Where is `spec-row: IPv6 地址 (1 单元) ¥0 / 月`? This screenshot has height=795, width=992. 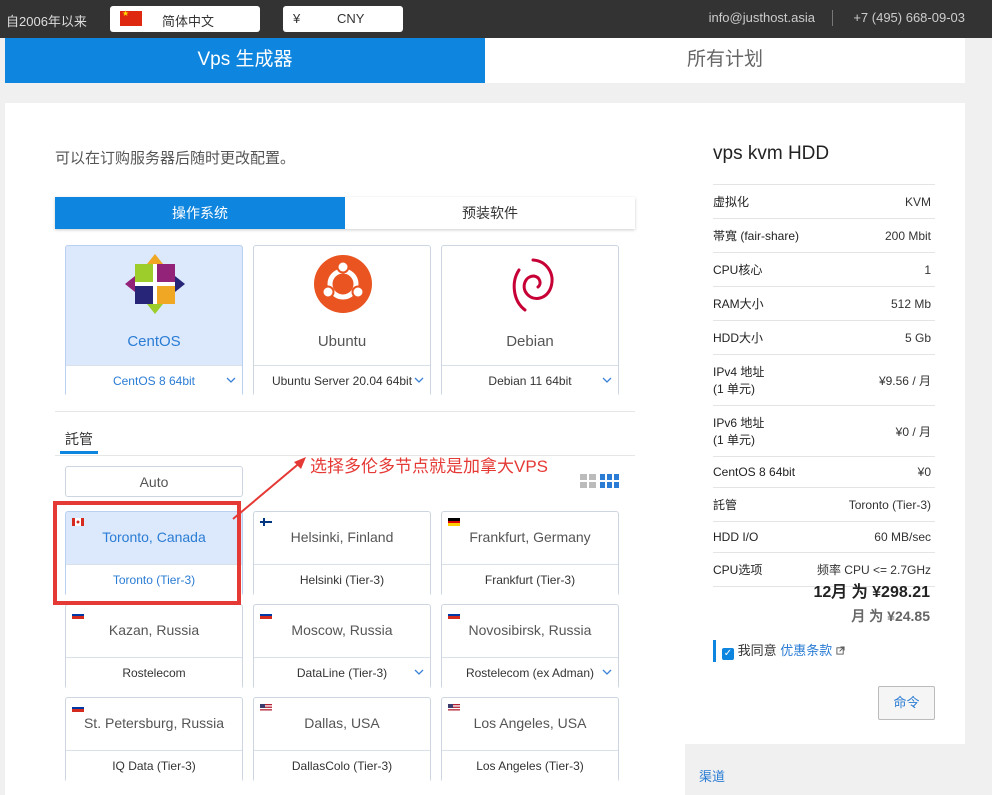 spec-row: IPv6 地址 (1 单元) ¥0 / 月 is located at coordinates (824, 431).